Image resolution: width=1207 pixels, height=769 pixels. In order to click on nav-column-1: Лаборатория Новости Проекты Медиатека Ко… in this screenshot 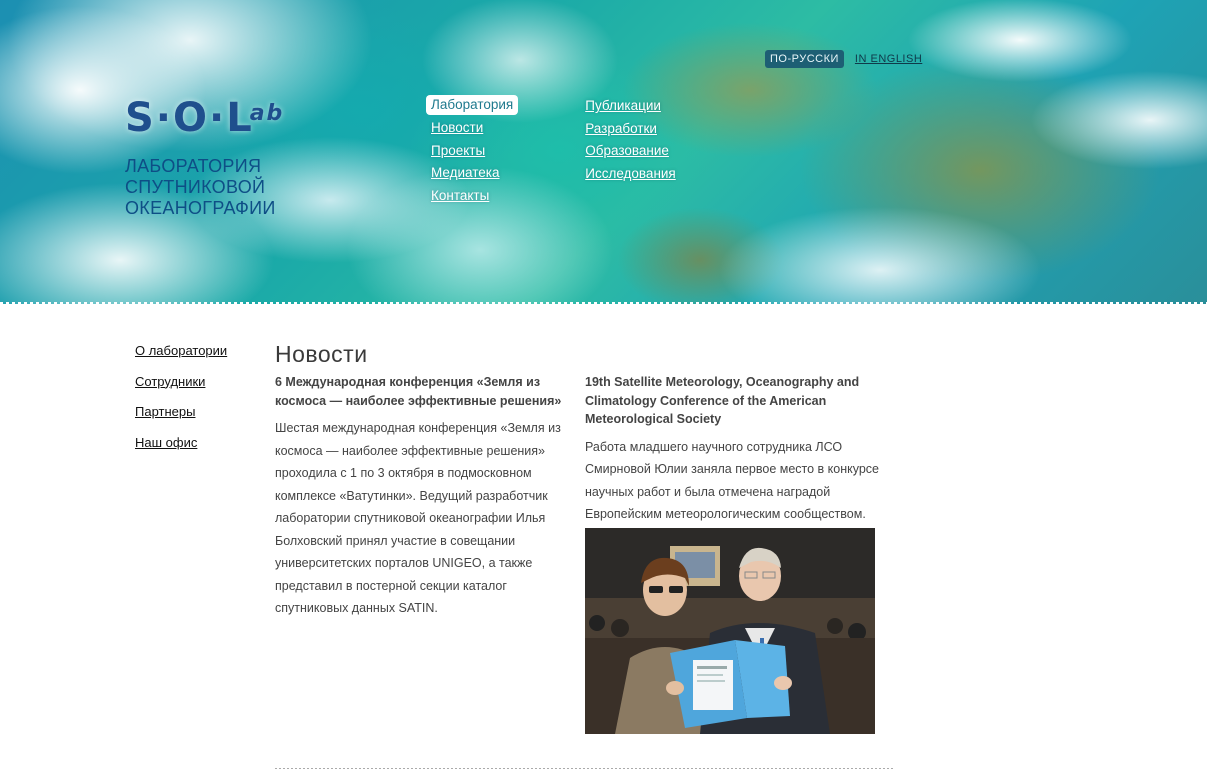, I will do `click(472, 151)`.